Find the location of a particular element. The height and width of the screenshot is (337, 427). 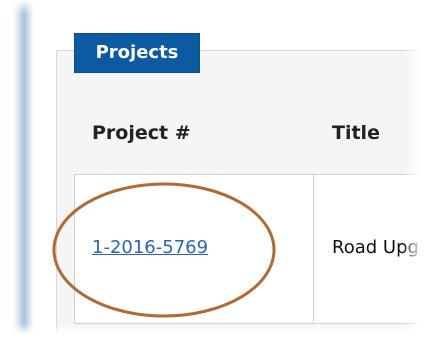

column-header-project-number: Project # is located at coordinates (141, 133).